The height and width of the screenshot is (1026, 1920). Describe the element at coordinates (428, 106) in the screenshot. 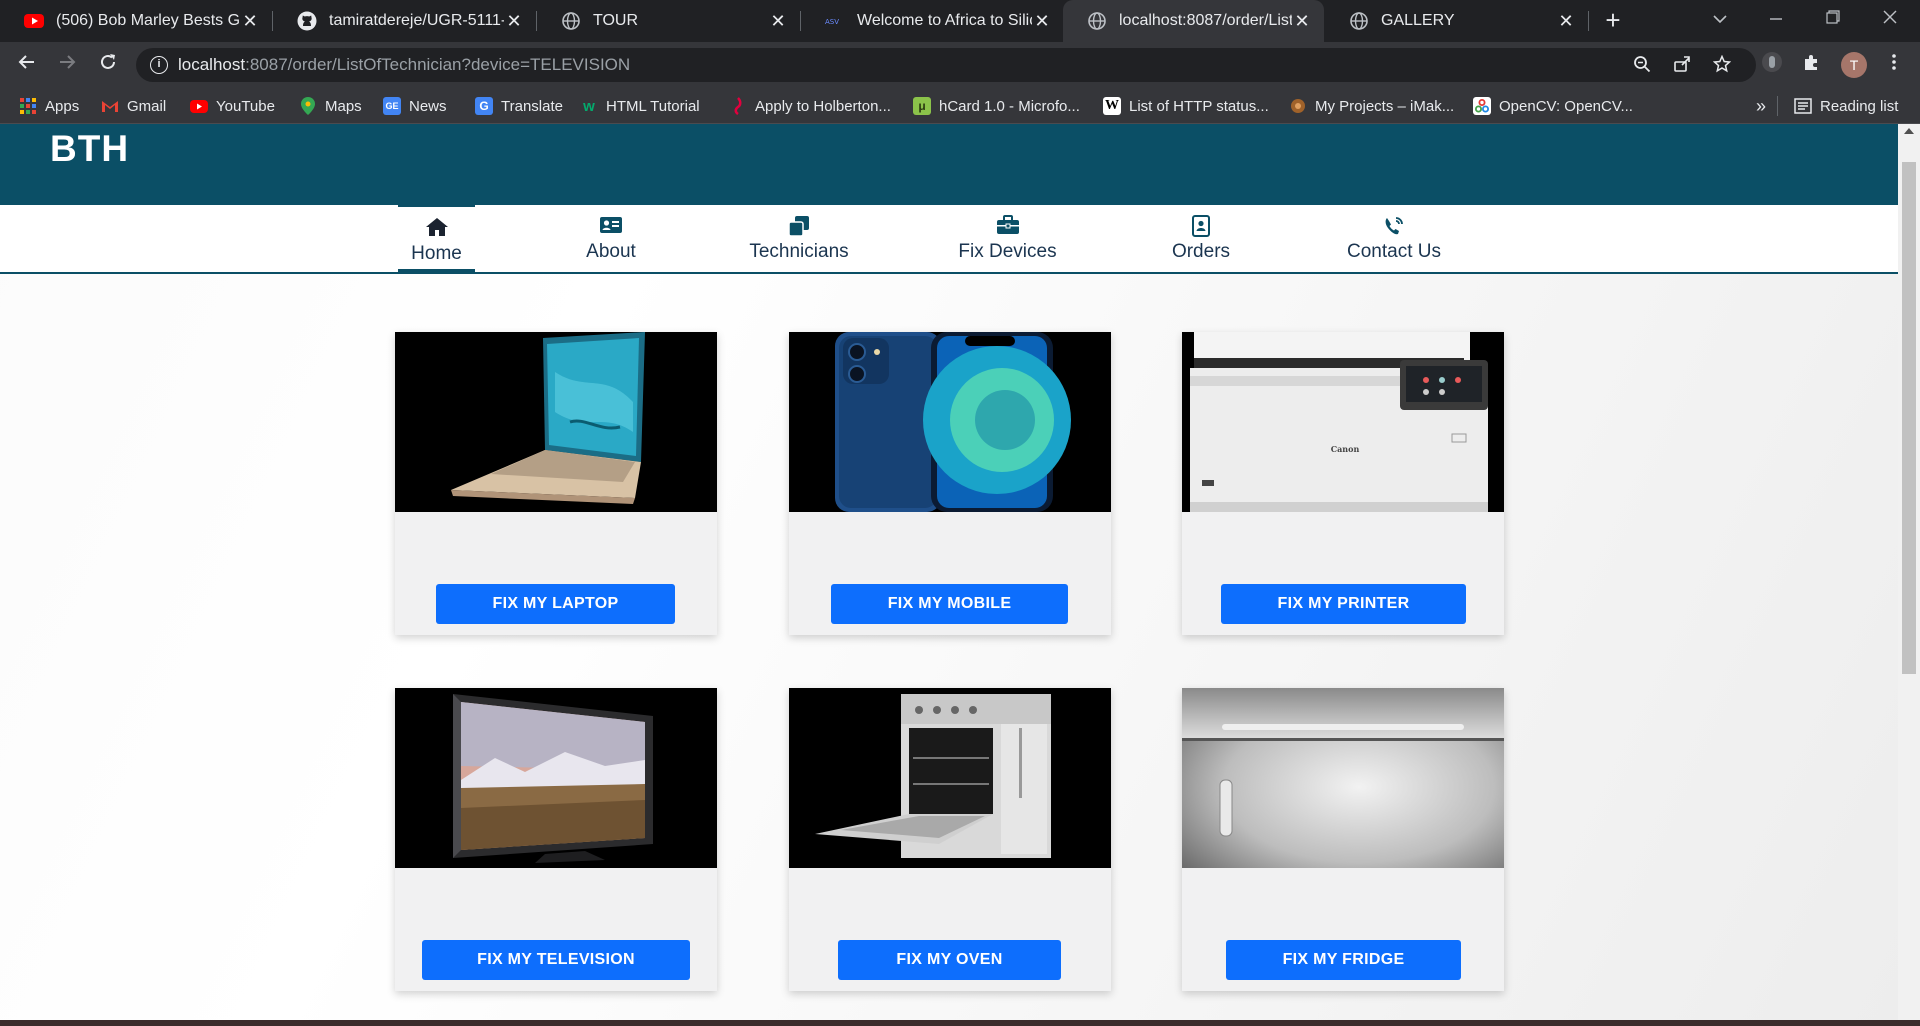

I see `bookmark-label: News` at that location.